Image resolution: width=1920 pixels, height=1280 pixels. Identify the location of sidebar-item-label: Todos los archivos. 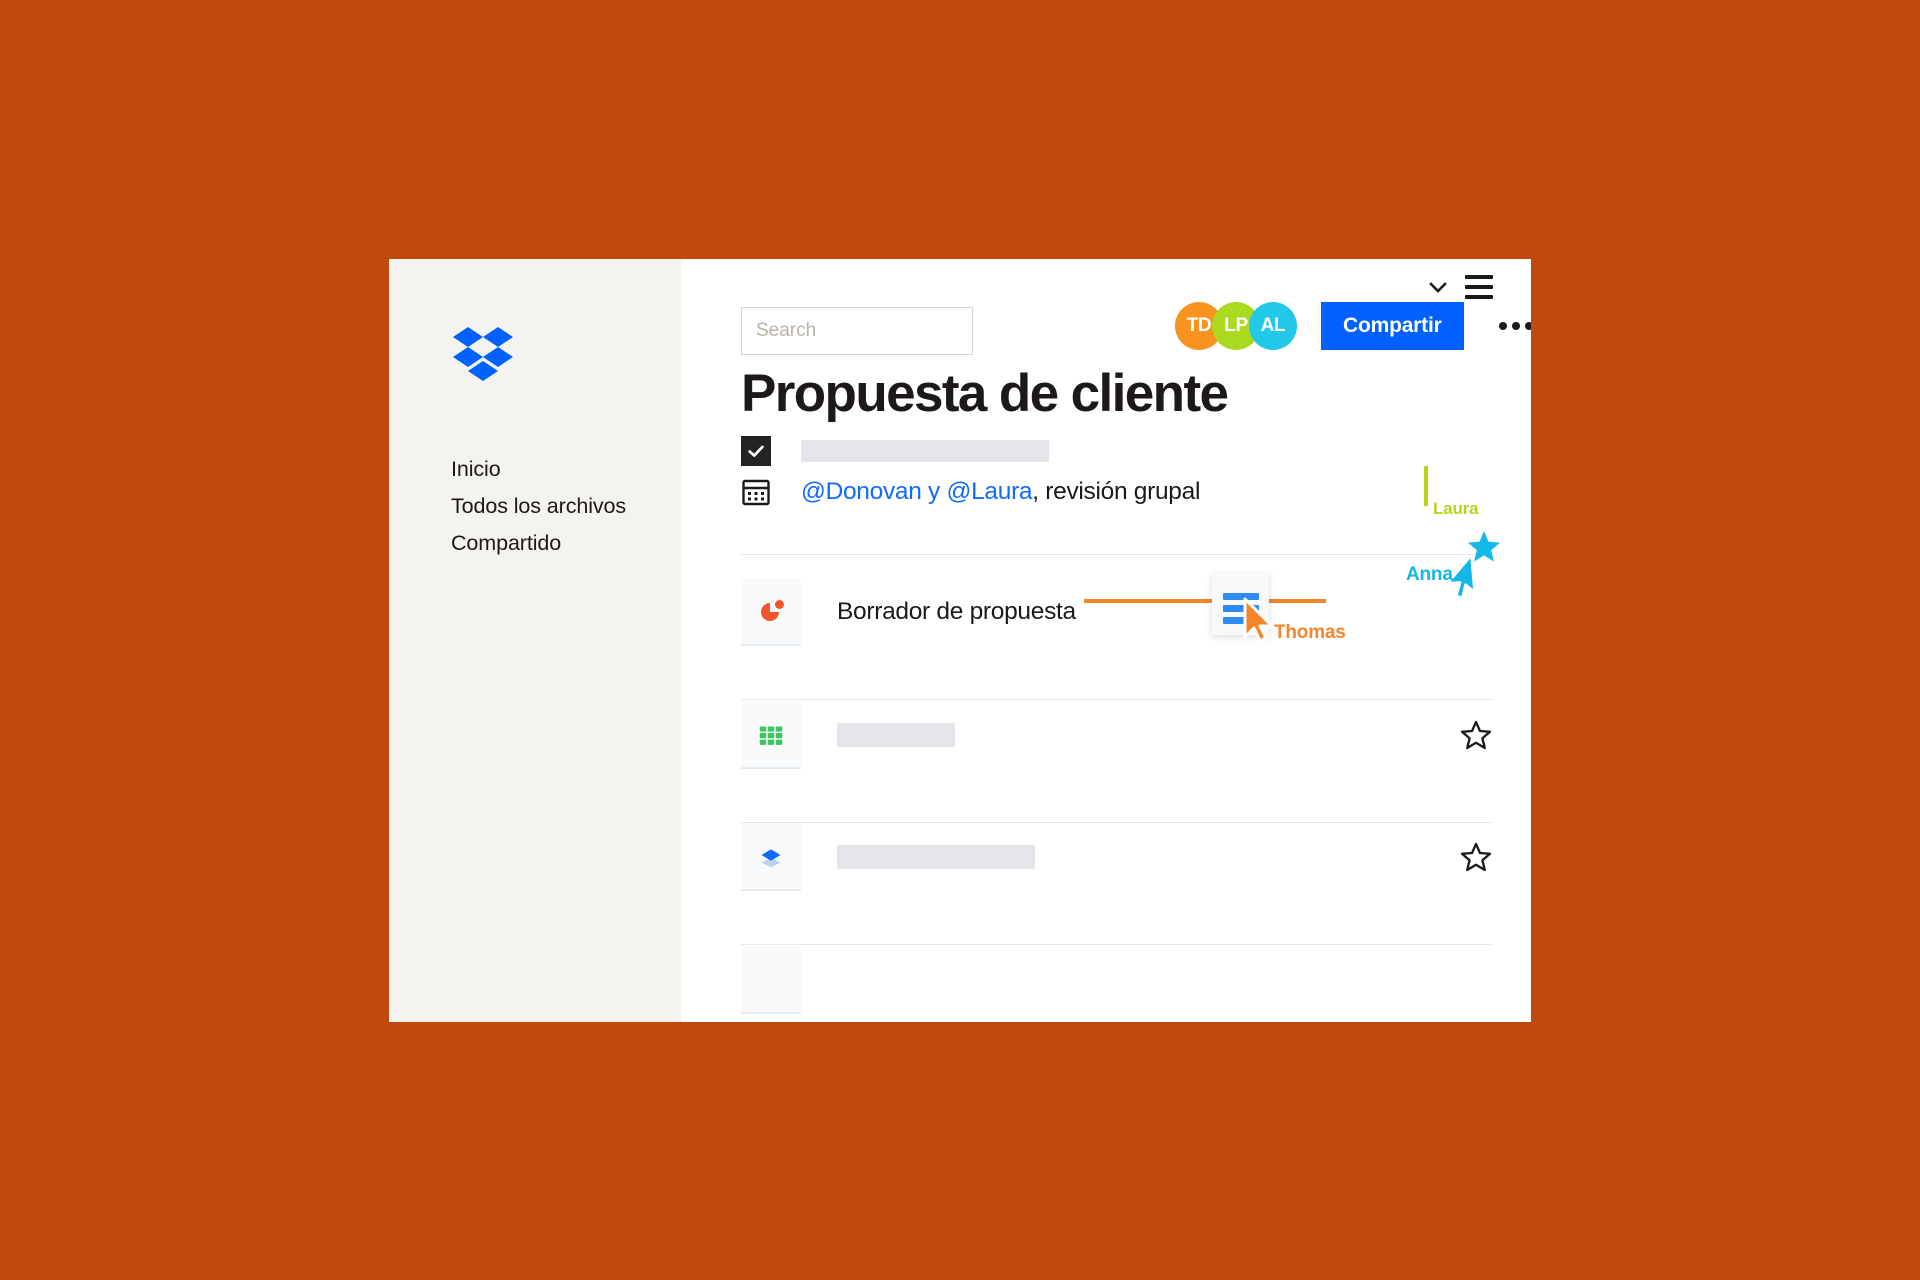
(539, 506).